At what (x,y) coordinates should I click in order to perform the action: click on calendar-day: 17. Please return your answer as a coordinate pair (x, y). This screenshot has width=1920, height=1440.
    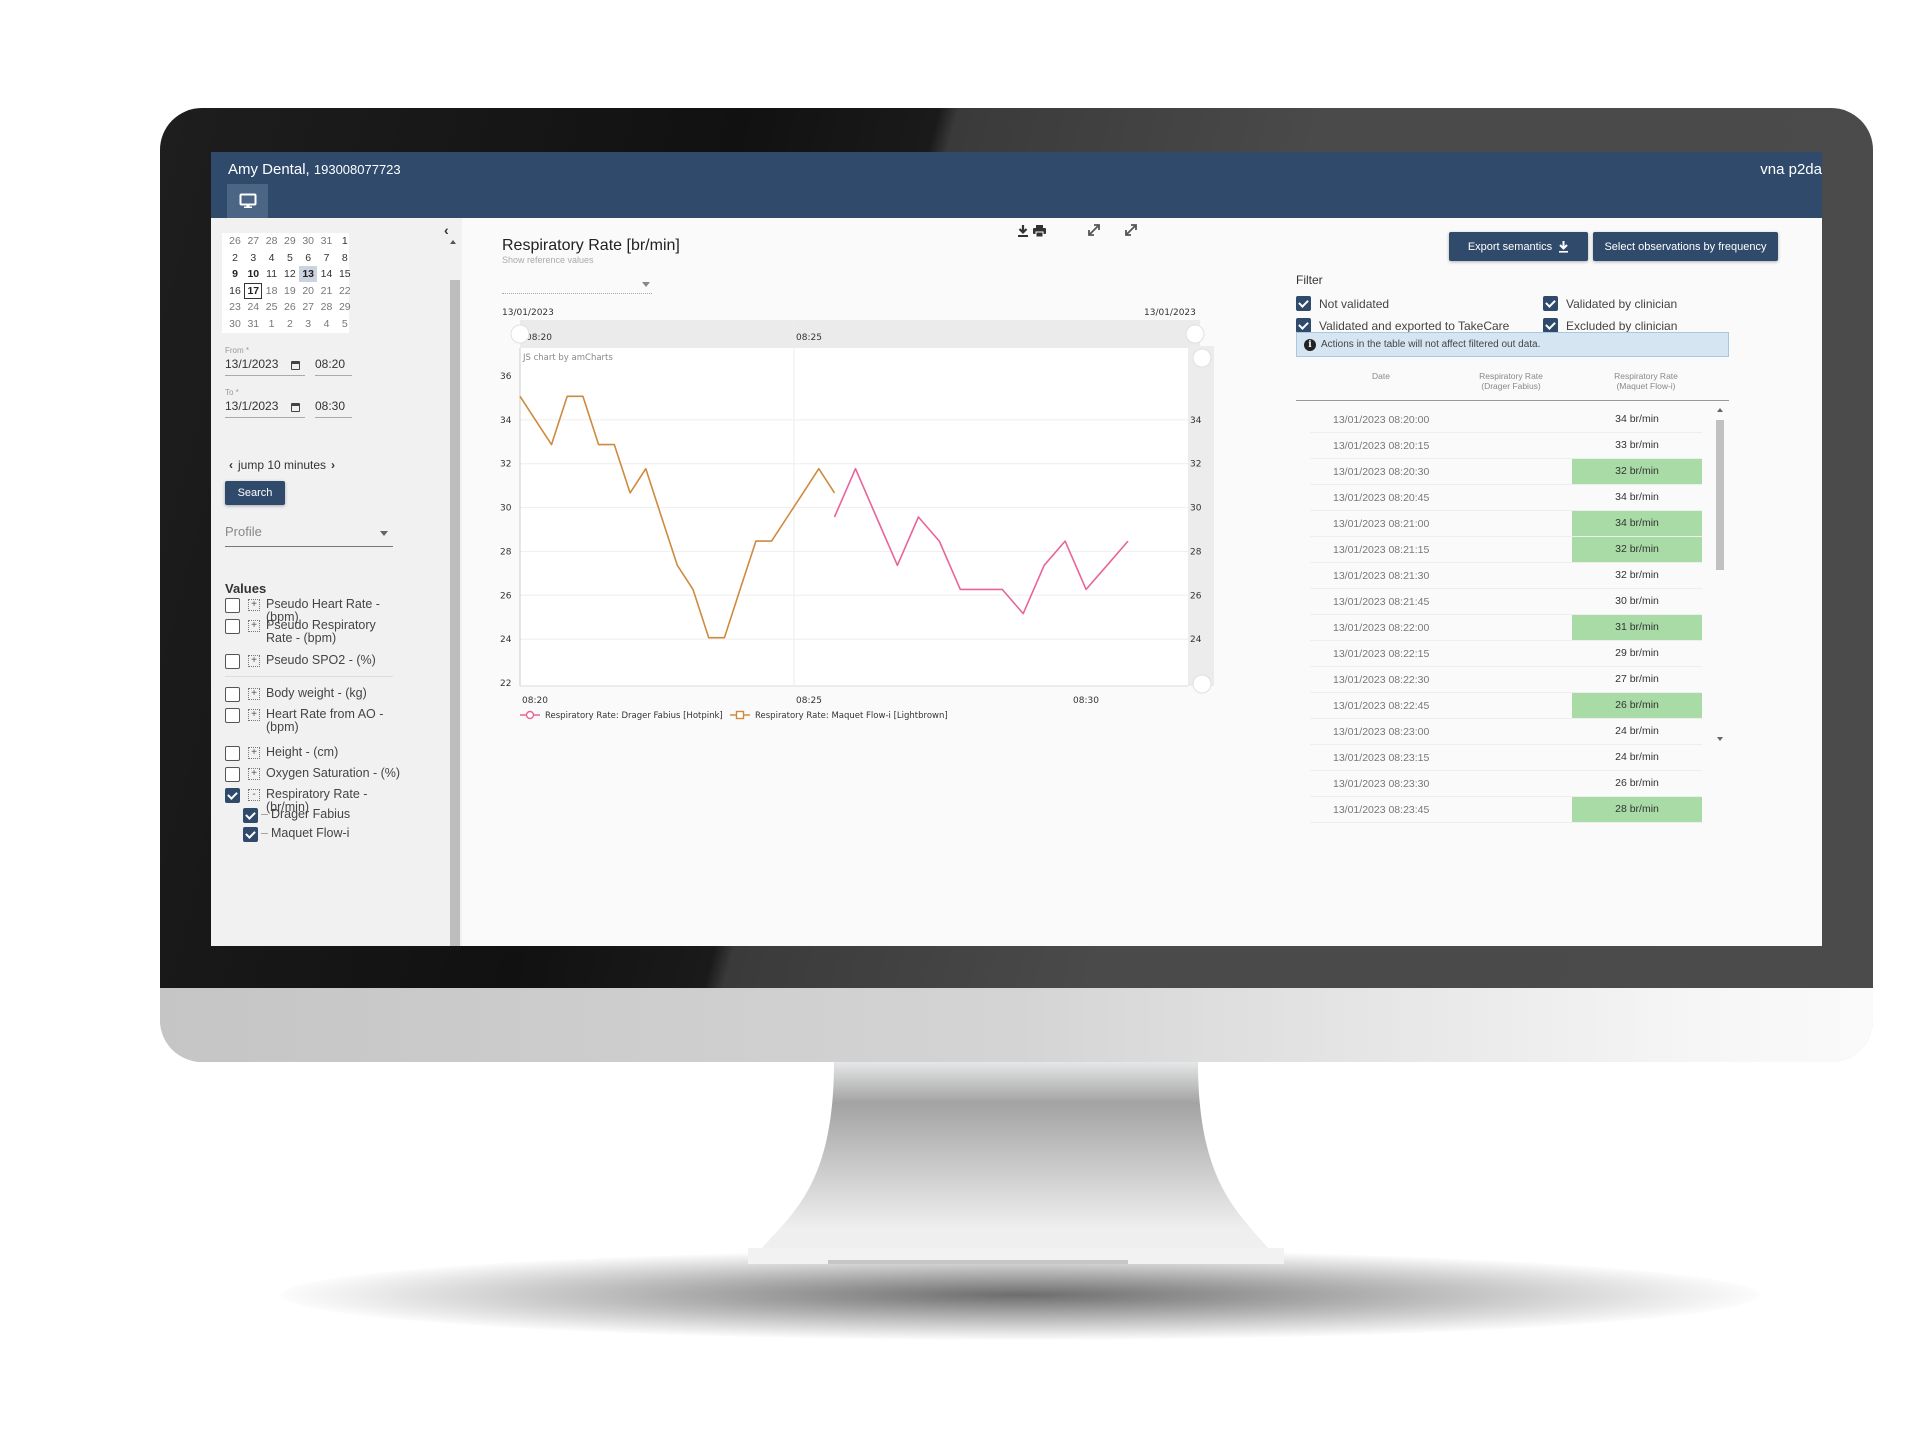
    Looking at the image, I should click on (253, 290).